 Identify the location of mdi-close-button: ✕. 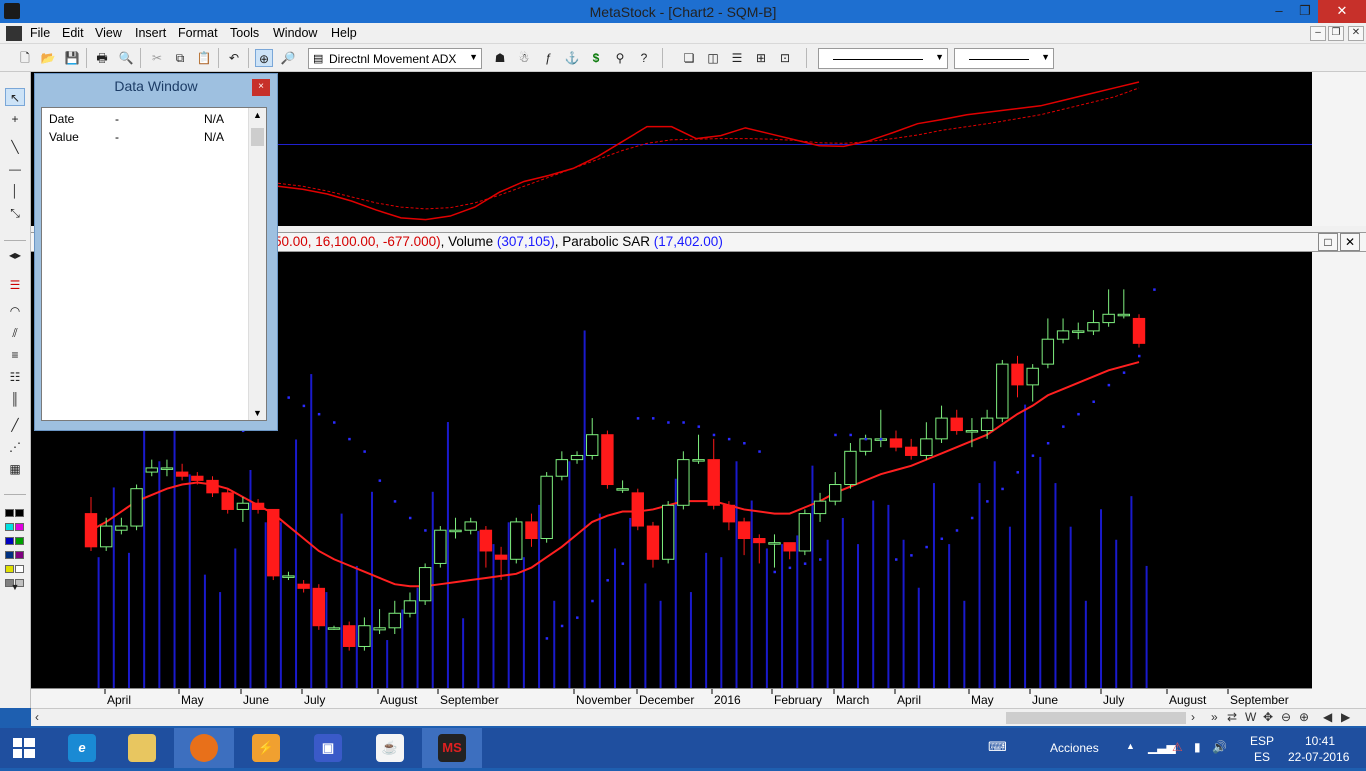
(1356, 33).